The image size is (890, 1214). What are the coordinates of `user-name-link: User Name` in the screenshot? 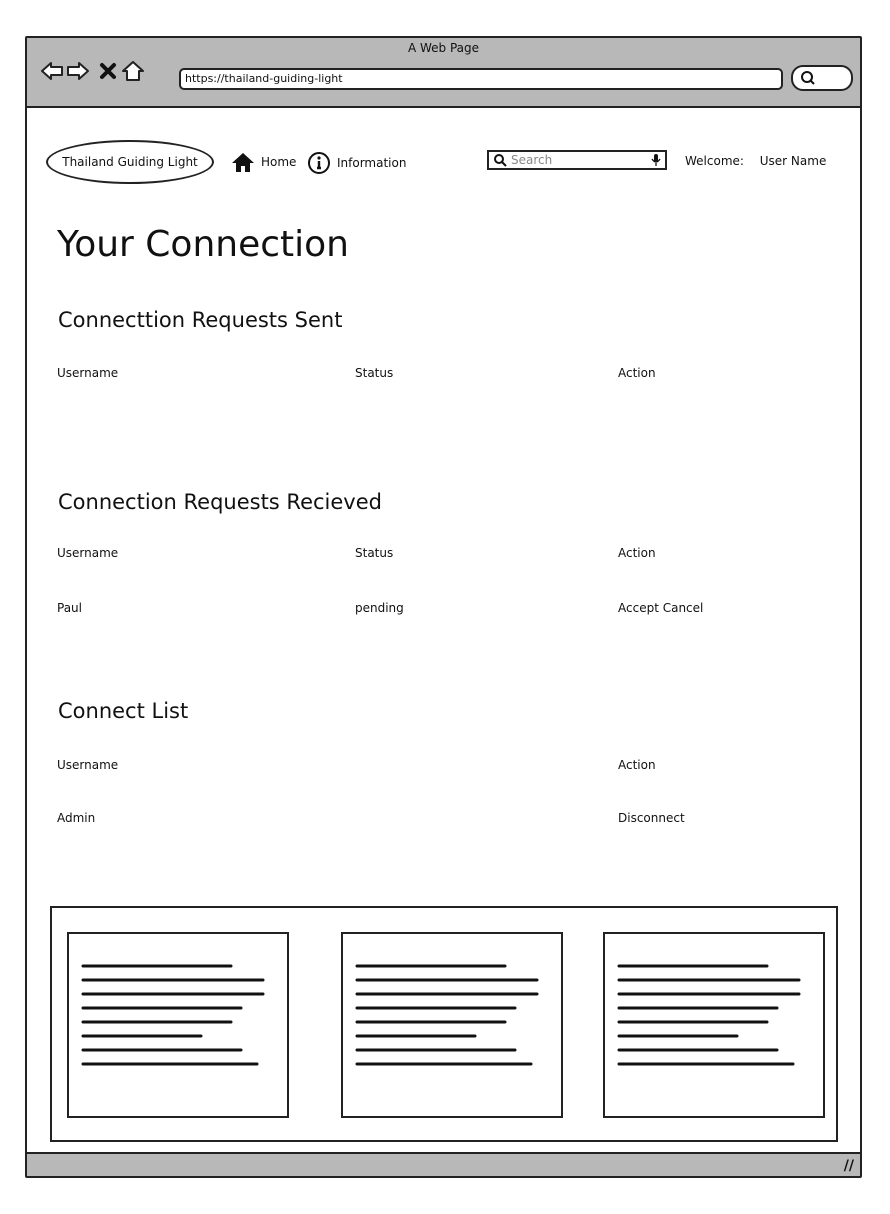 It's located at (793, 161).